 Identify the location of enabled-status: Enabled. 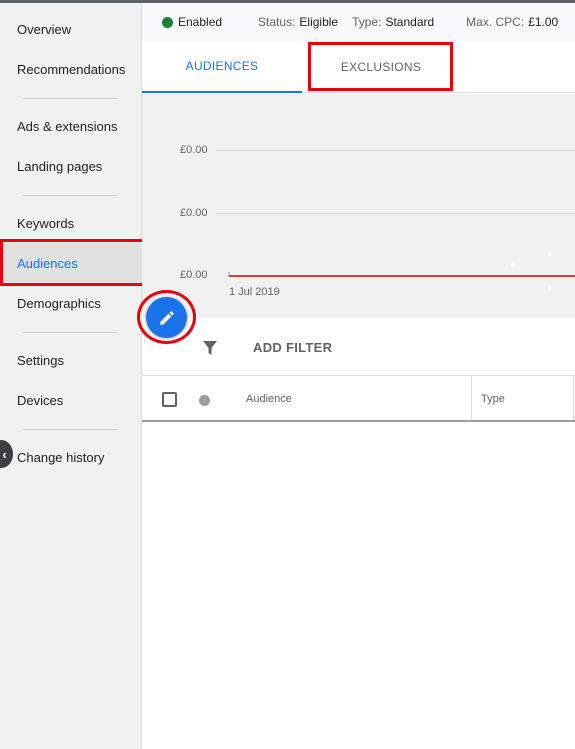
(200, 22).